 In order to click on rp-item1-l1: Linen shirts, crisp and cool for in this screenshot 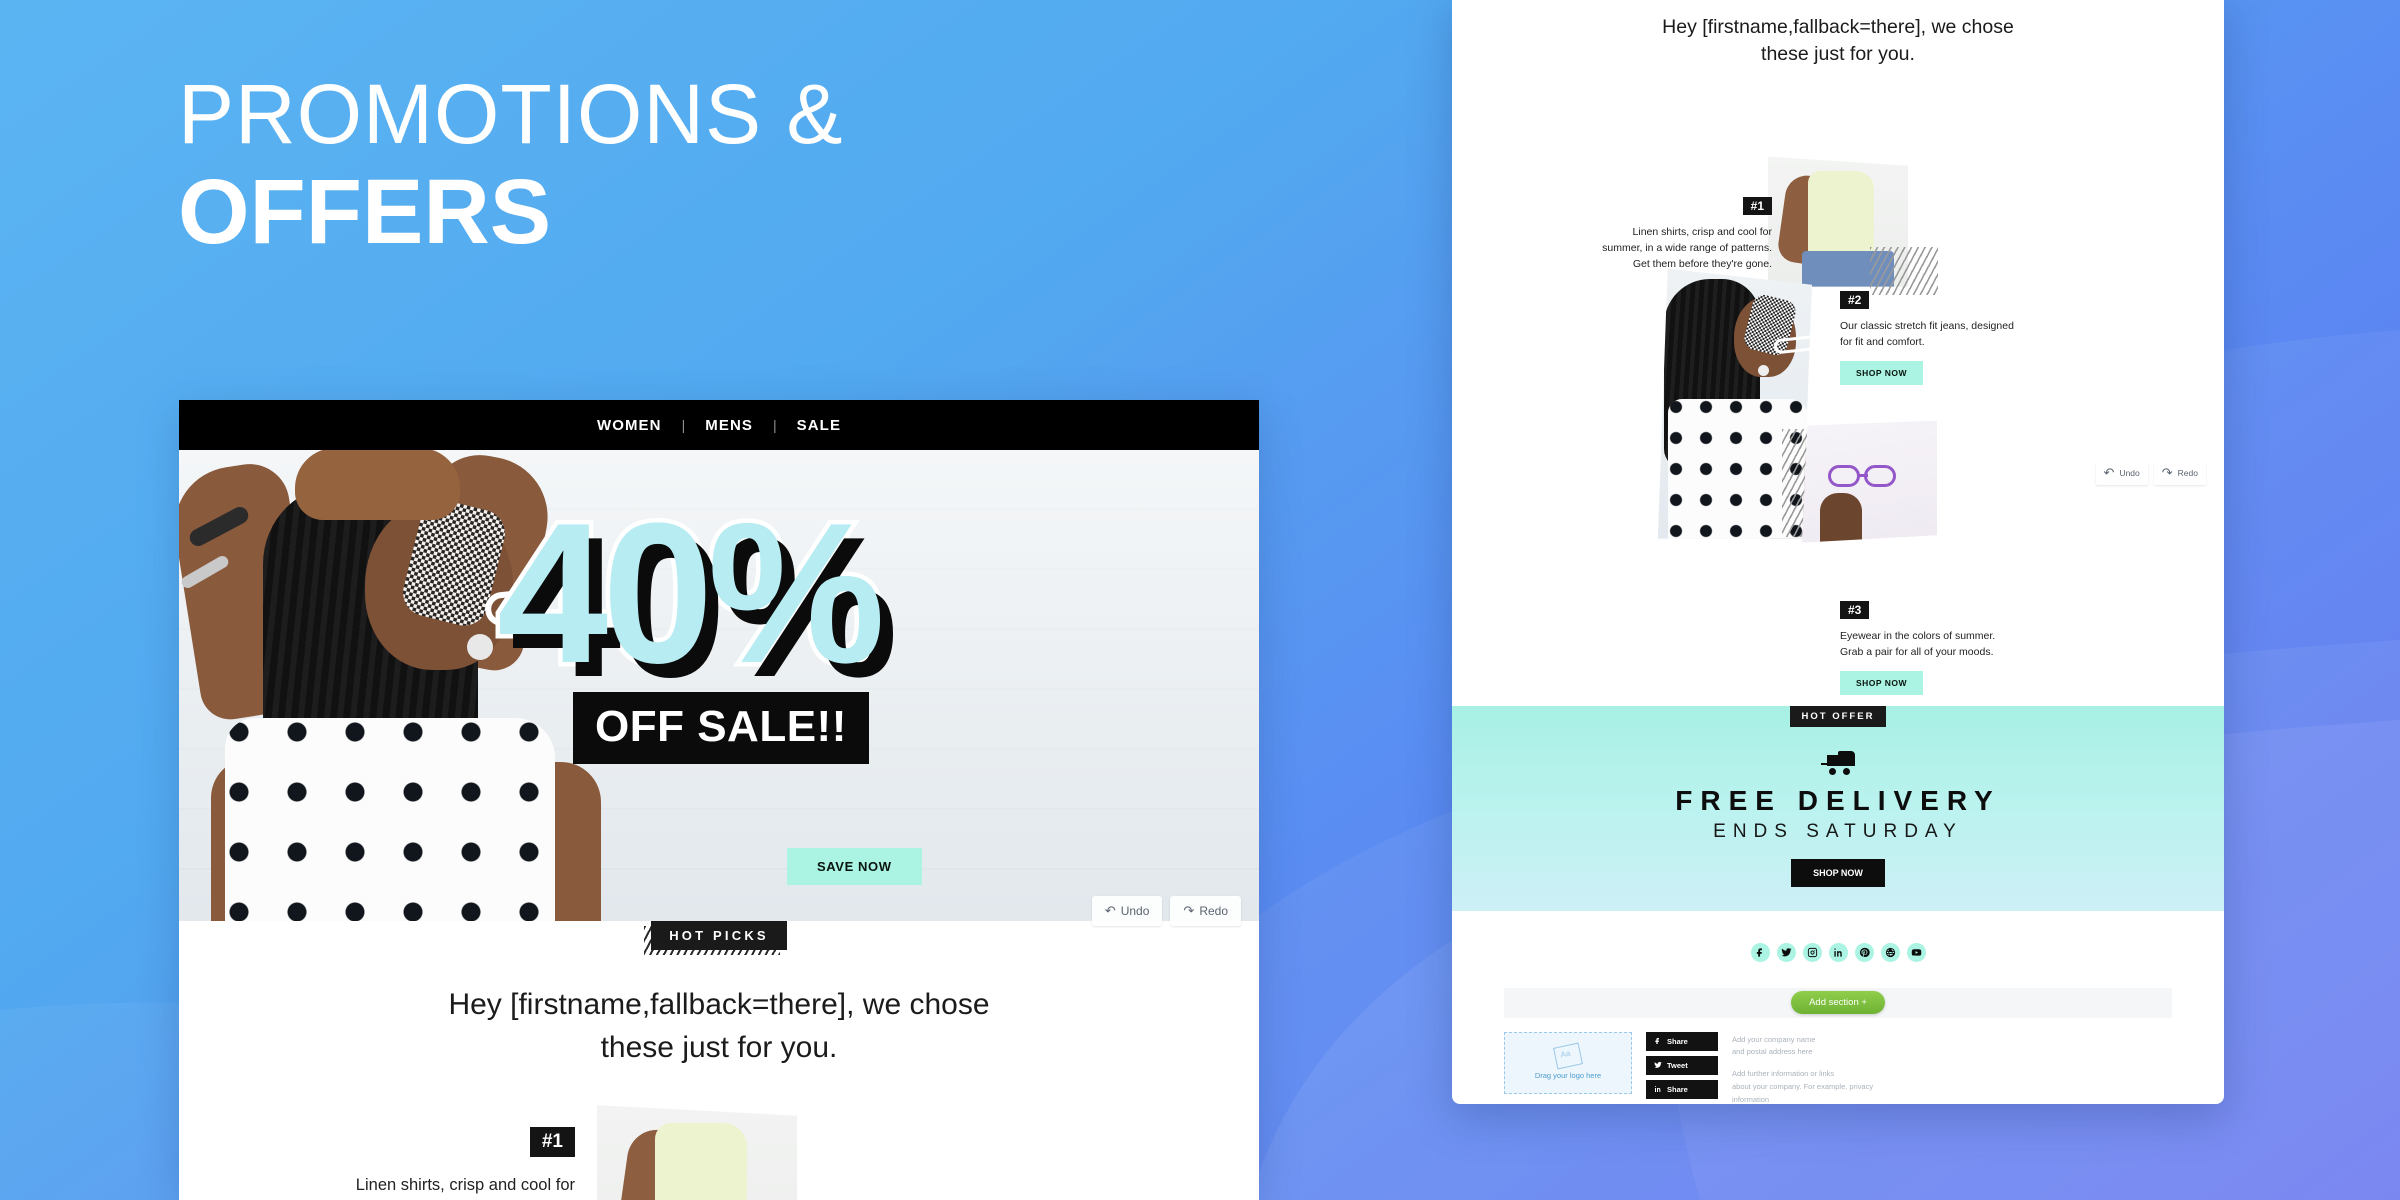, I will do `click(1702, 231)`.